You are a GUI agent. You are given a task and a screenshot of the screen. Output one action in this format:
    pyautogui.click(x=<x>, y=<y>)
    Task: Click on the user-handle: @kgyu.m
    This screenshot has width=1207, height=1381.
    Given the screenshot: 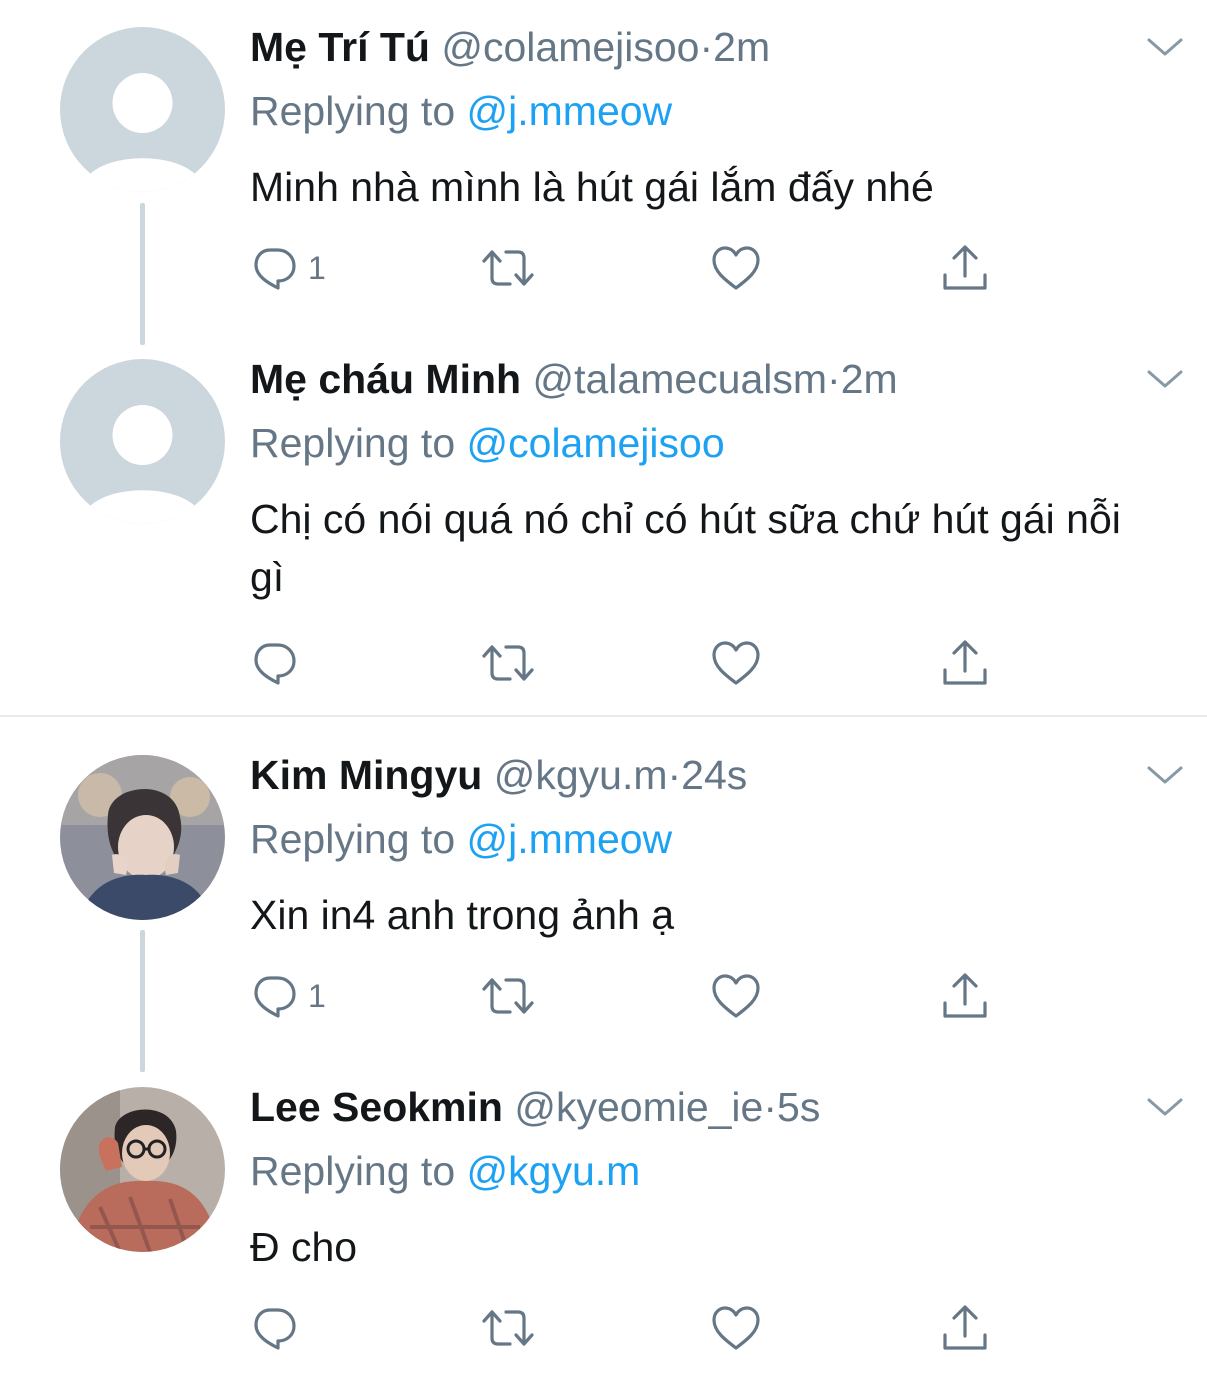 What is the action you would take?
    pyautogui.click(x=581, y=775)
    